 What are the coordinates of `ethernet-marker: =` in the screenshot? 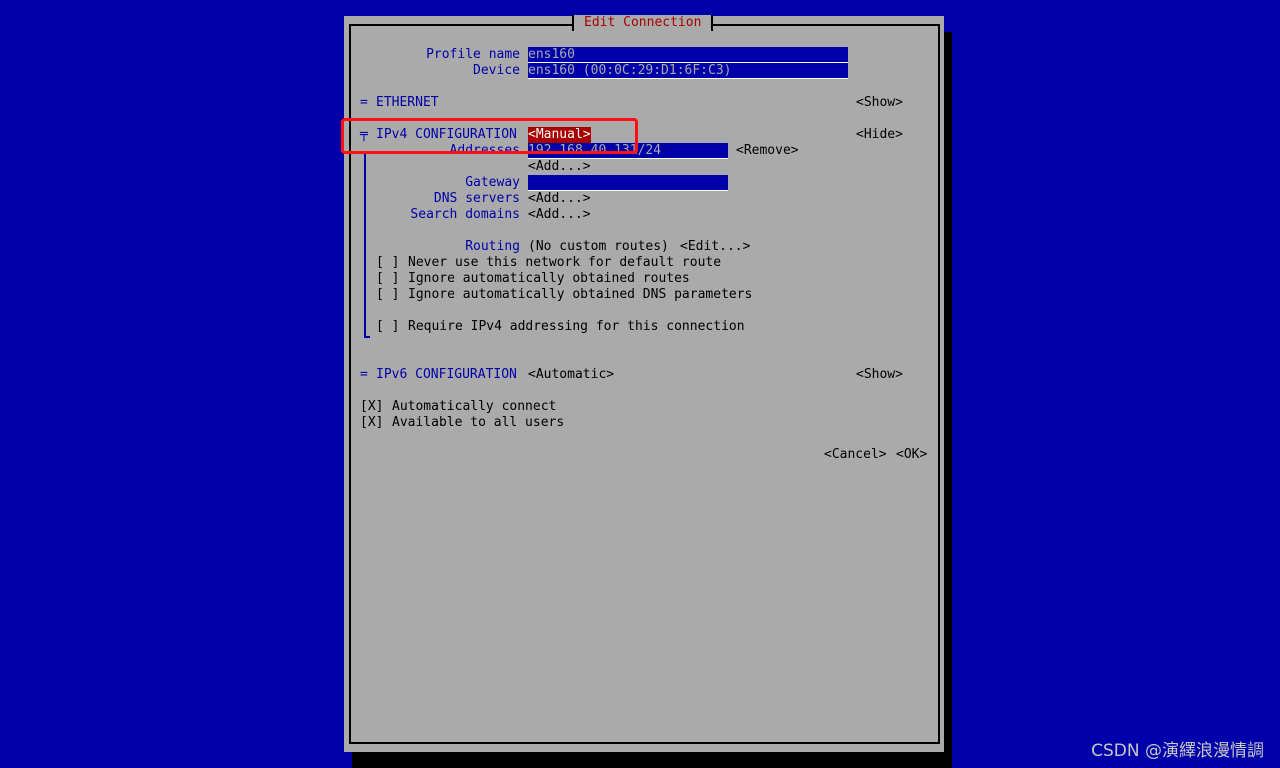 It's located at (364, 102).